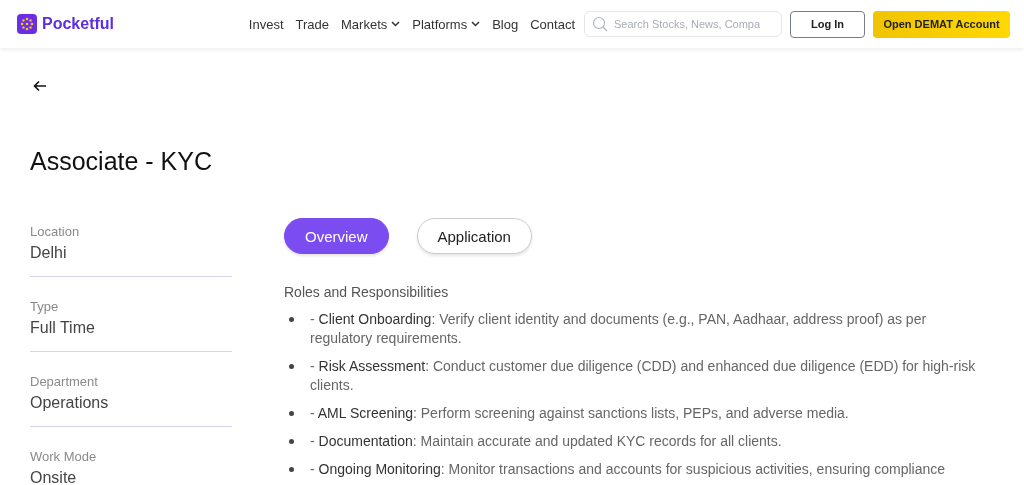 The image size is (1024, 485). I want to click on list-item-text: - Ongoing Monitoring: Monitor transactions and accounts for suspicious activities, ensuring compliance, so click(627, 469).